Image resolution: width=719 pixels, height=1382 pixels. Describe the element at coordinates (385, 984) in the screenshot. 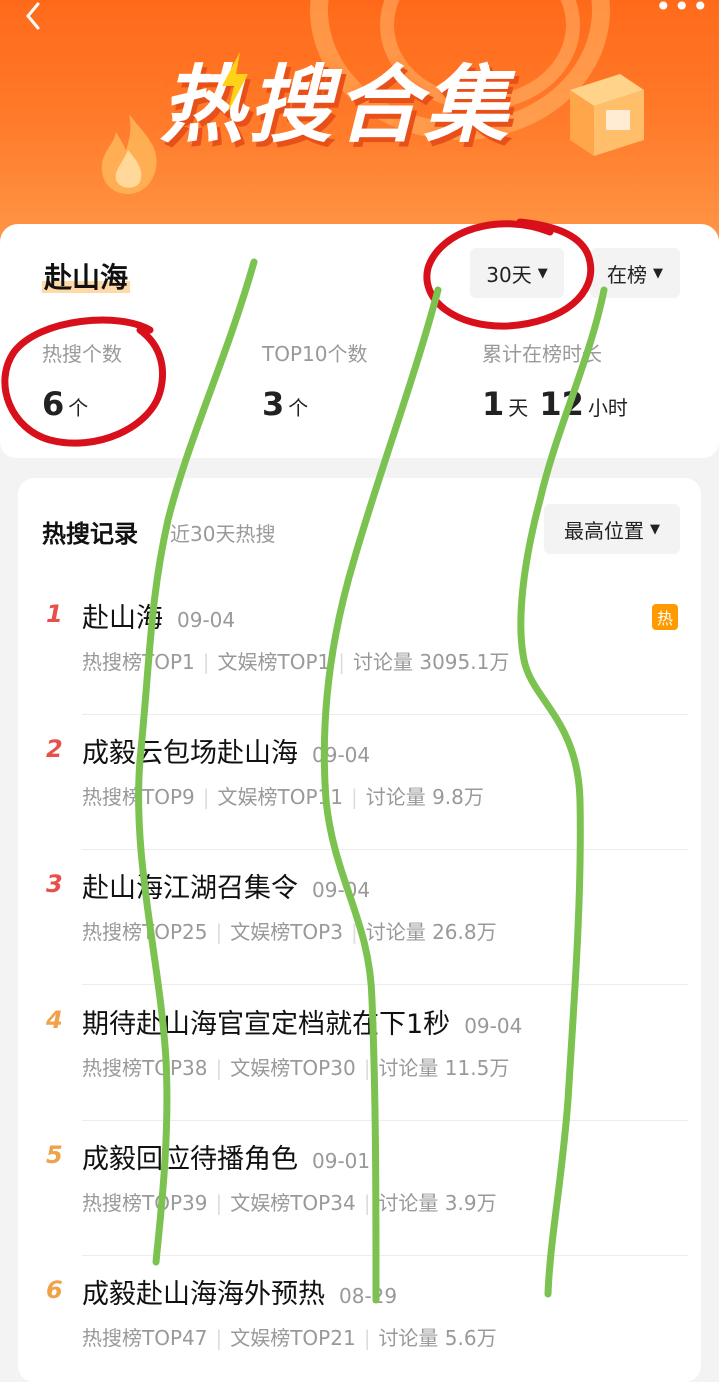

I see `divider` at that location.